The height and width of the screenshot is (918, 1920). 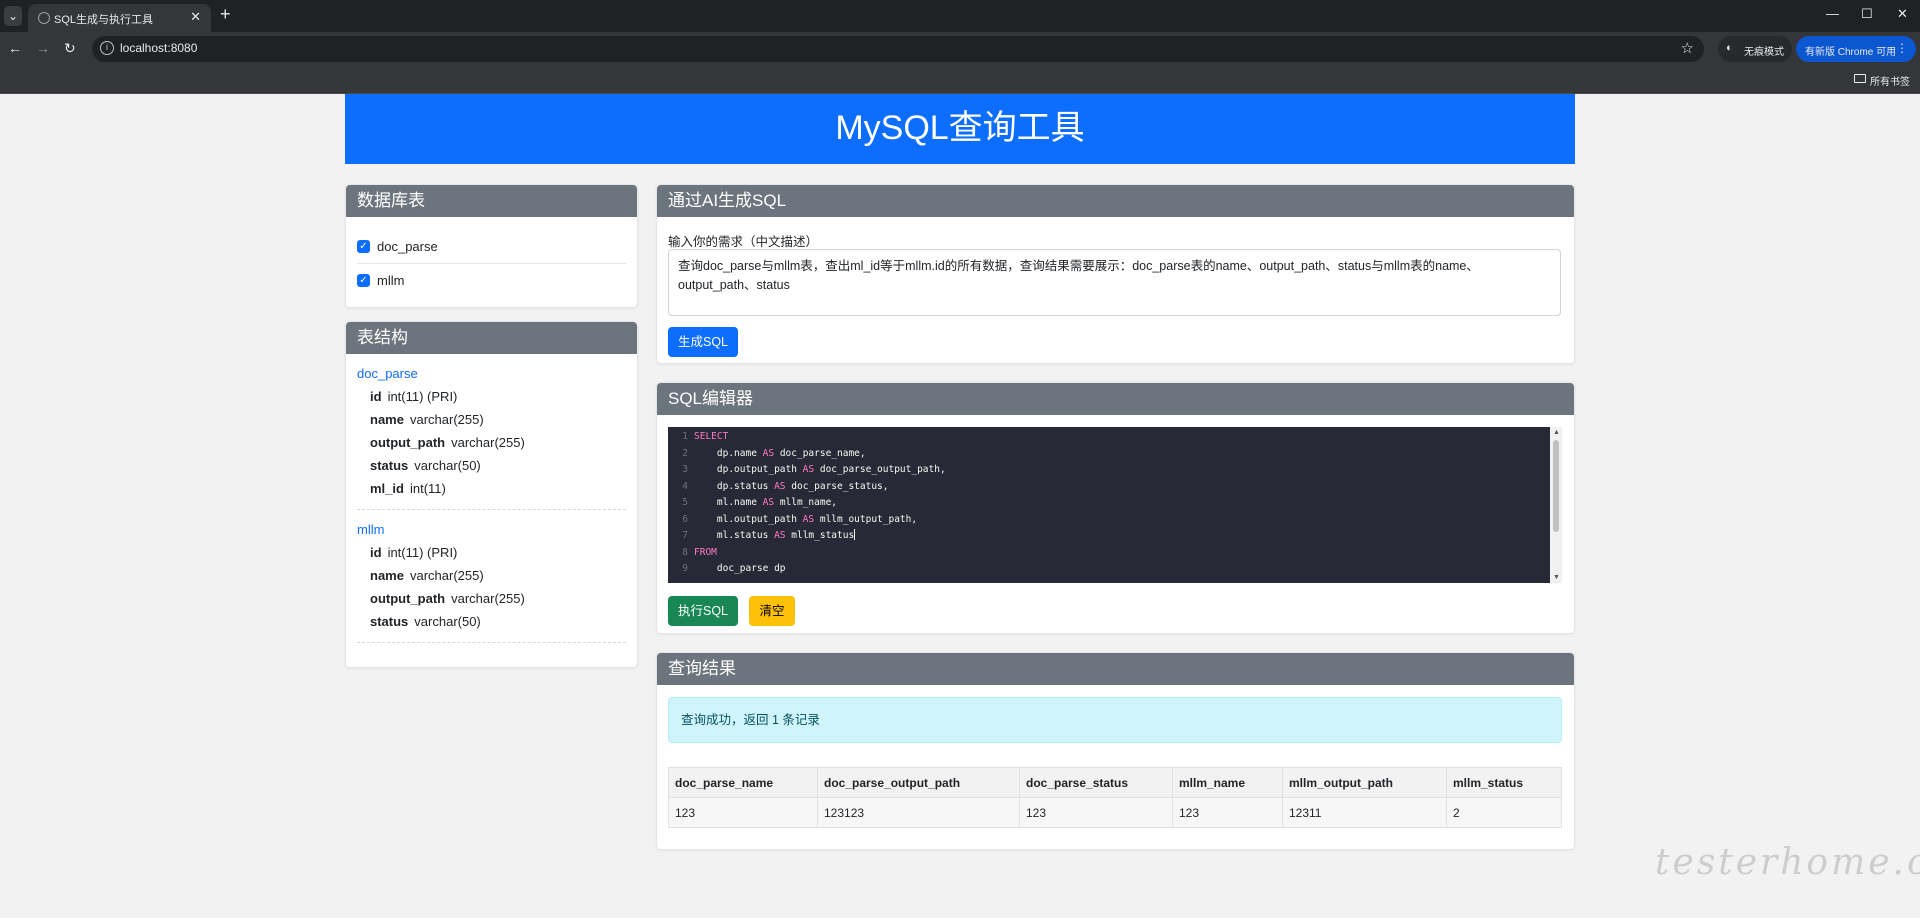 I want to click on column-name: status, so click(x=389, y=465).